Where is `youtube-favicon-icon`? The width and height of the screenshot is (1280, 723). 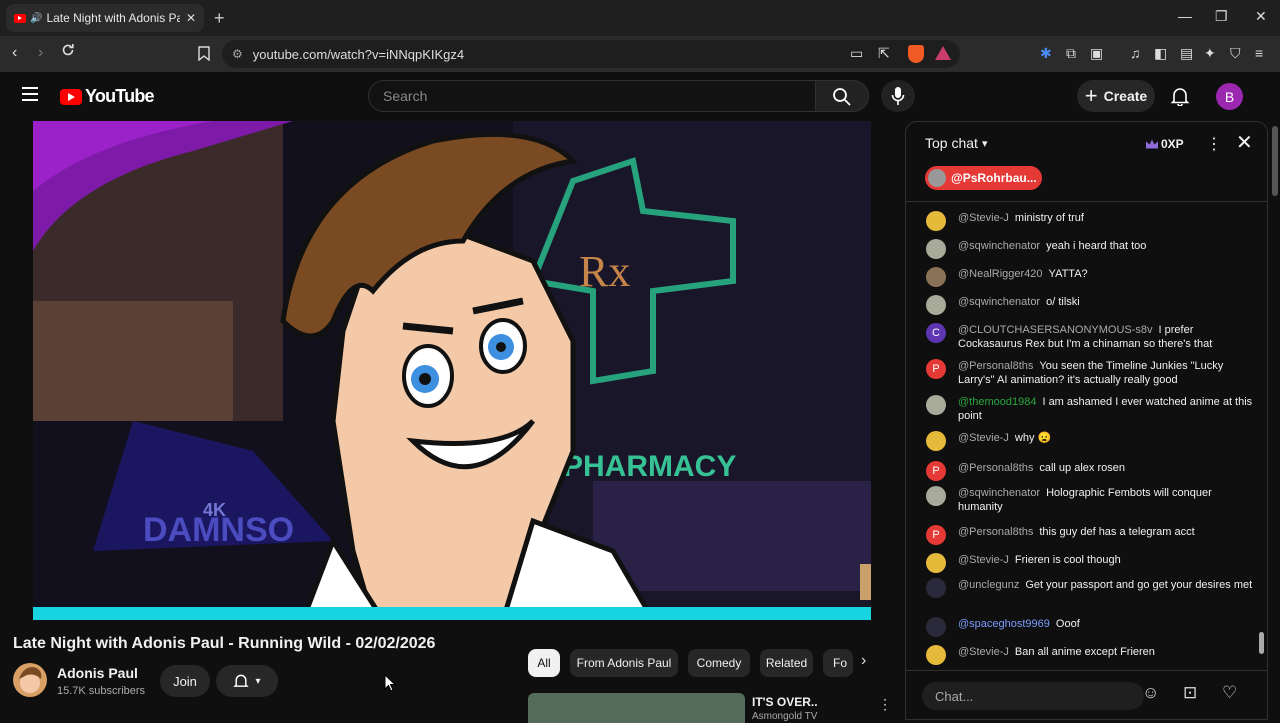 youtube-favicon-icon is located at coordinates (20, 18).